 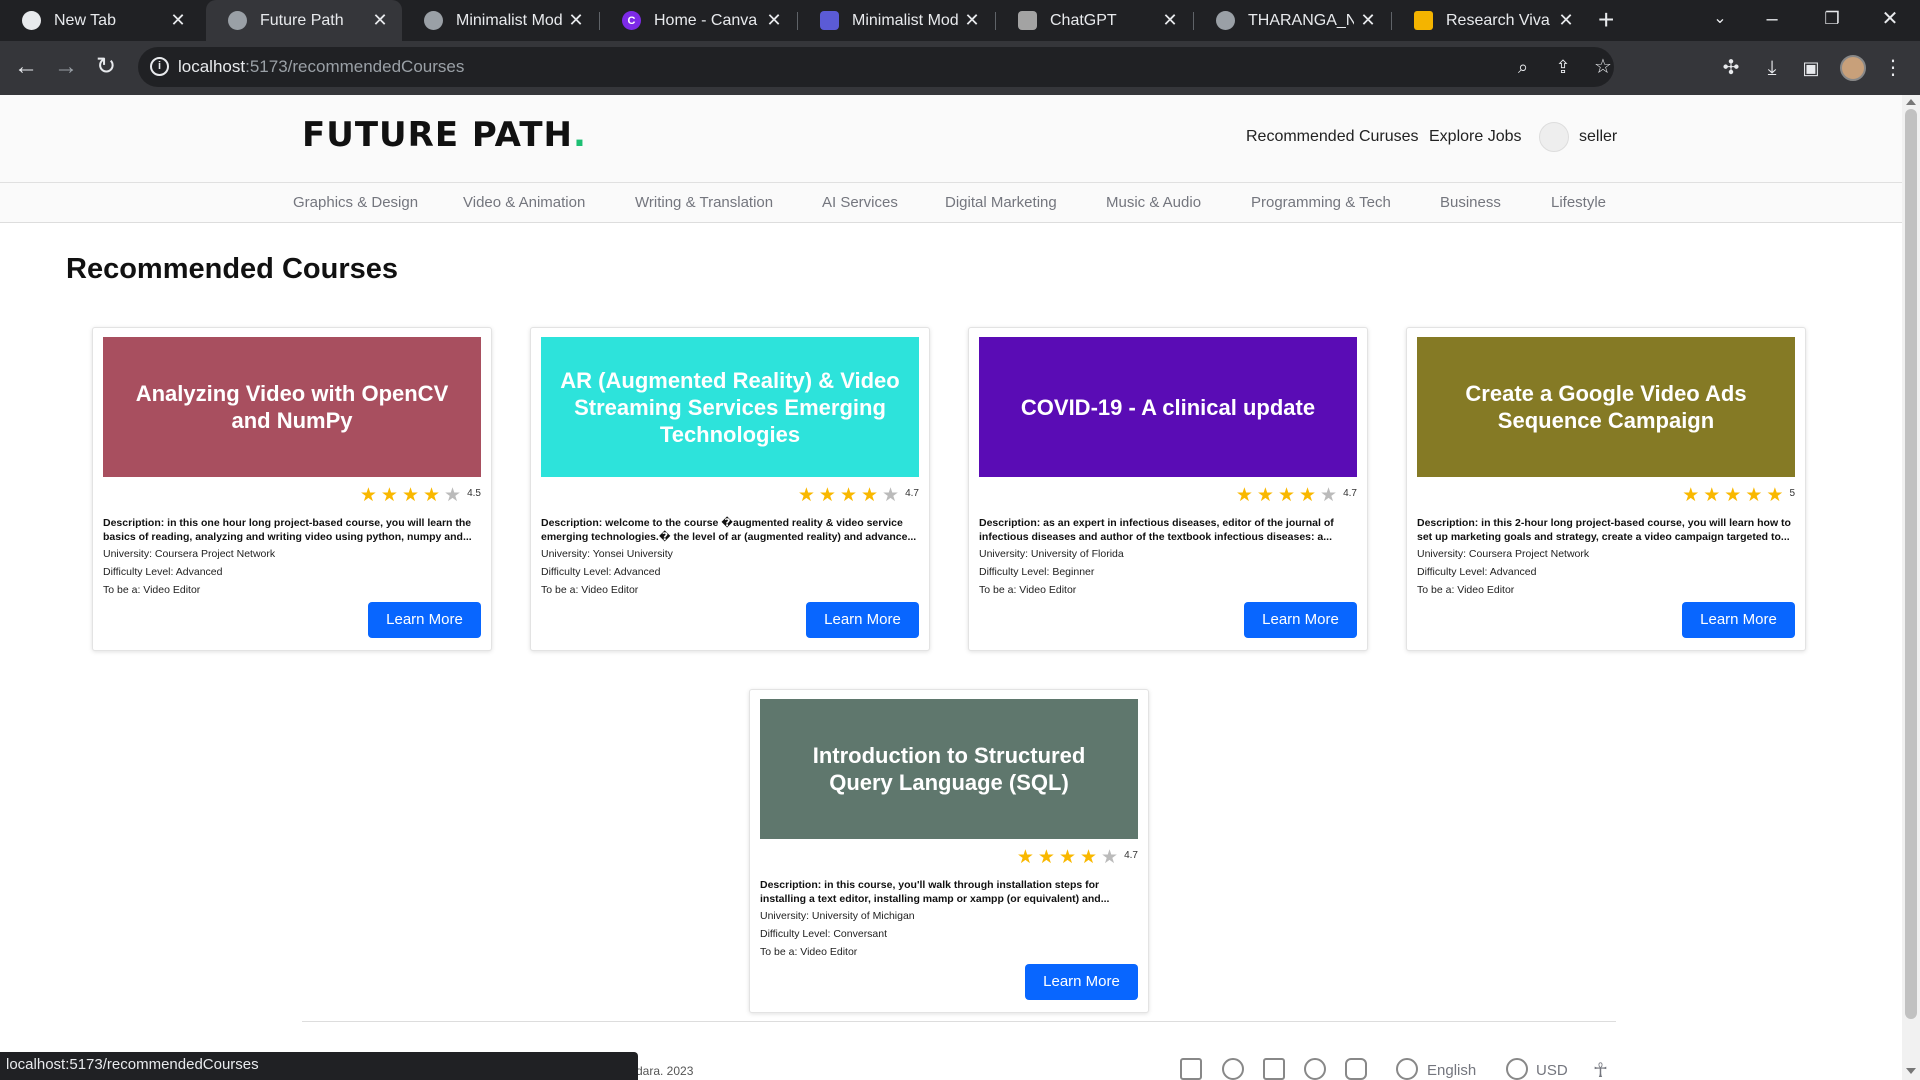 What do you see at coordinates (500, 20) in the screenshot?
I see `tab-minimalist-mode: Minimalist Mode ✕` at bounding box center [500, 20].